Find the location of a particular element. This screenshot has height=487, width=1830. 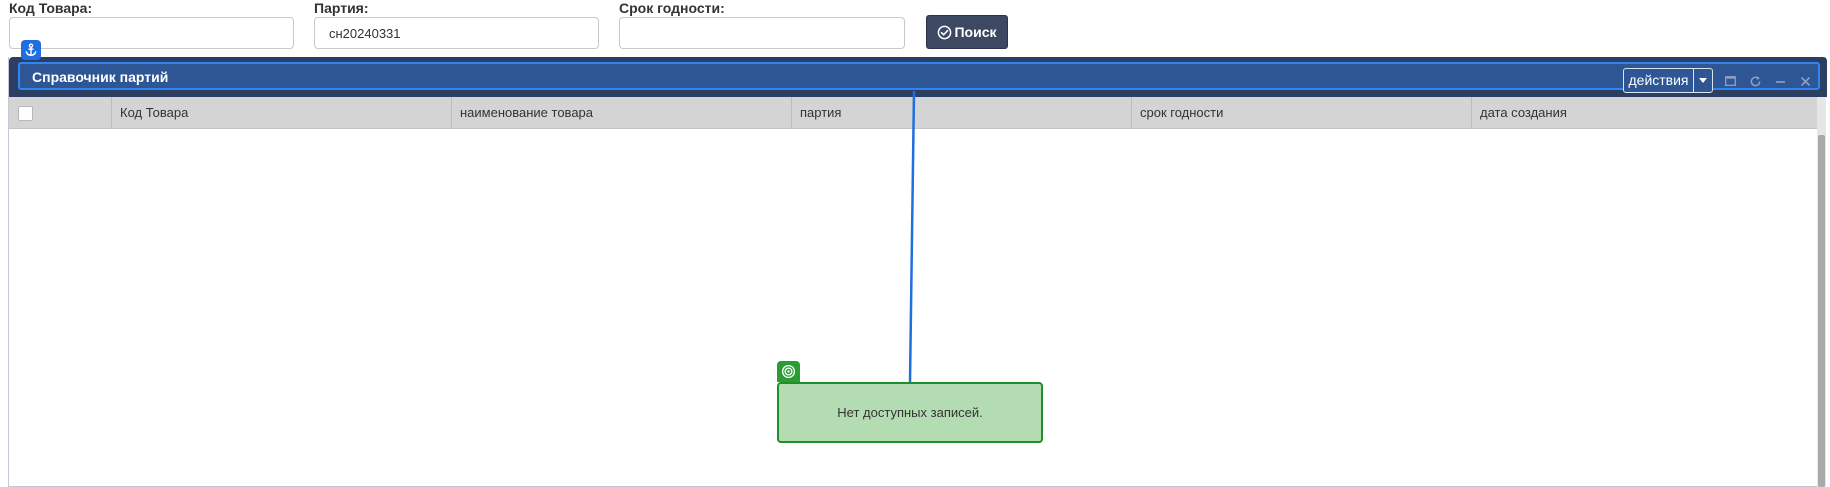

empty-message-text: Нет доступных записей. is located at coordinates (910, 412).